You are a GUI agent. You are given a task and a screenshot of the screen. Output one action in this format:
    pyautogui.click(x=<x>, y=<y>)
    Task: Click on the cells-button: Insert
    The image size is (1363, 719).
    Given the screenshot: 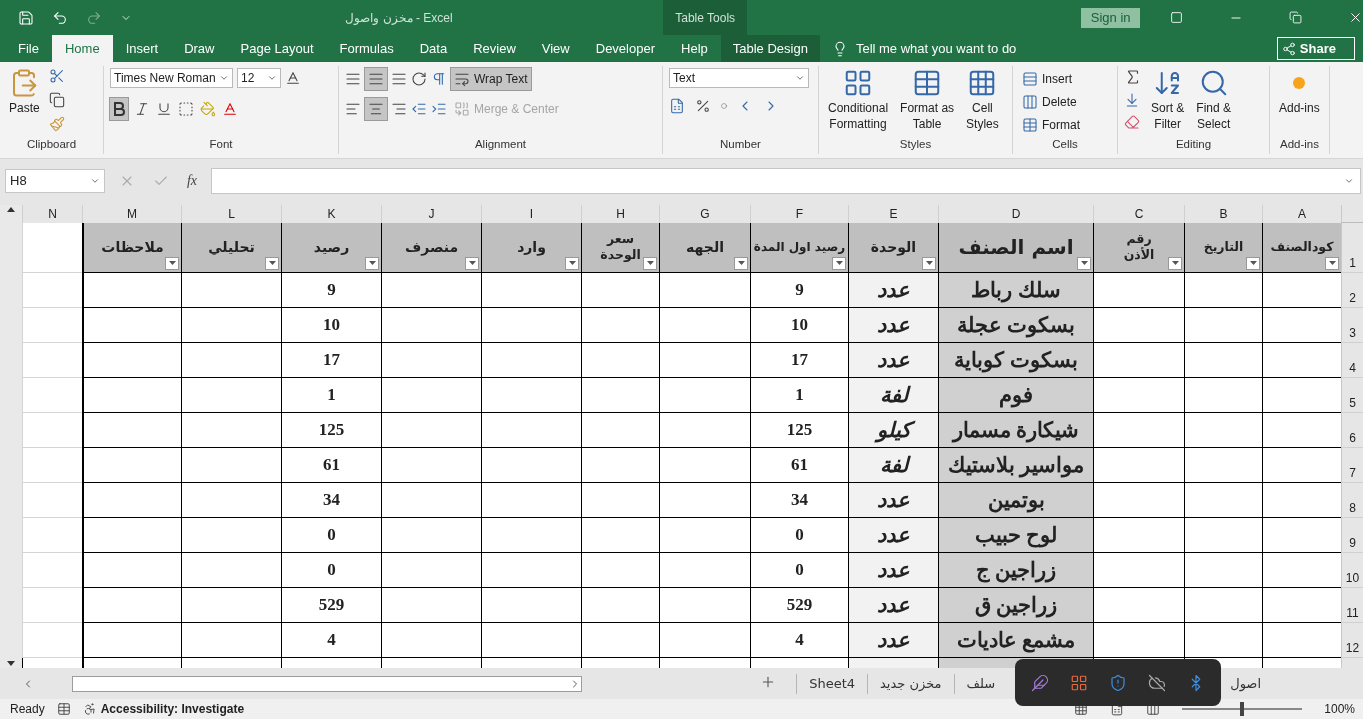 What is the action you would take?
    pyautogui.click(x=1047, y=79)
    